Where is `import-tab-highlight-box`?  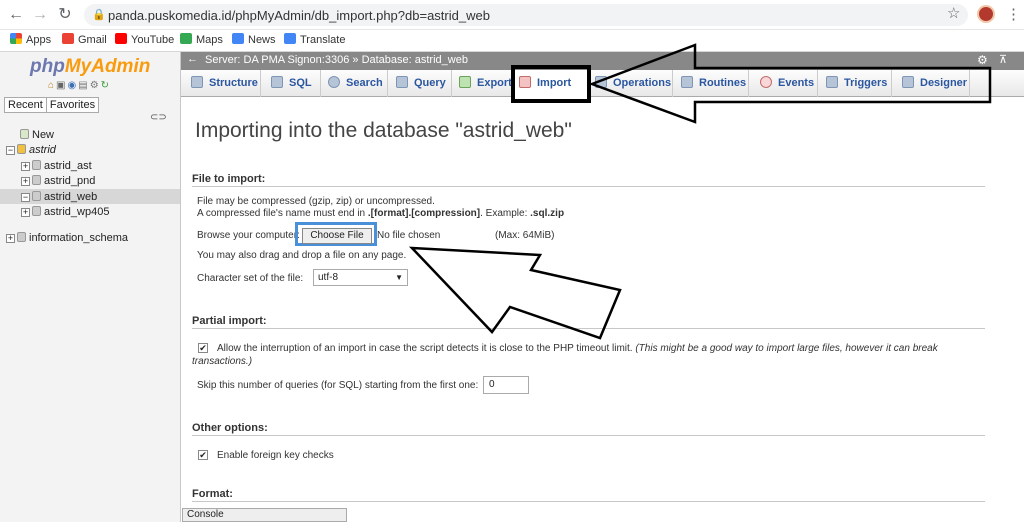
import-tab-highlight-box is located at coordinates (551, 84).